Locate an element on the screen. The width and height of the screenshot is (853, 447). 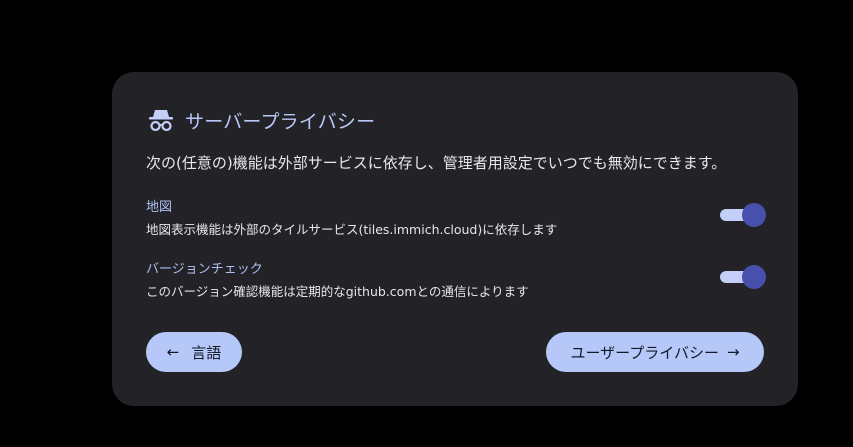
version-check-toggle is located at coordinates (742, 277).